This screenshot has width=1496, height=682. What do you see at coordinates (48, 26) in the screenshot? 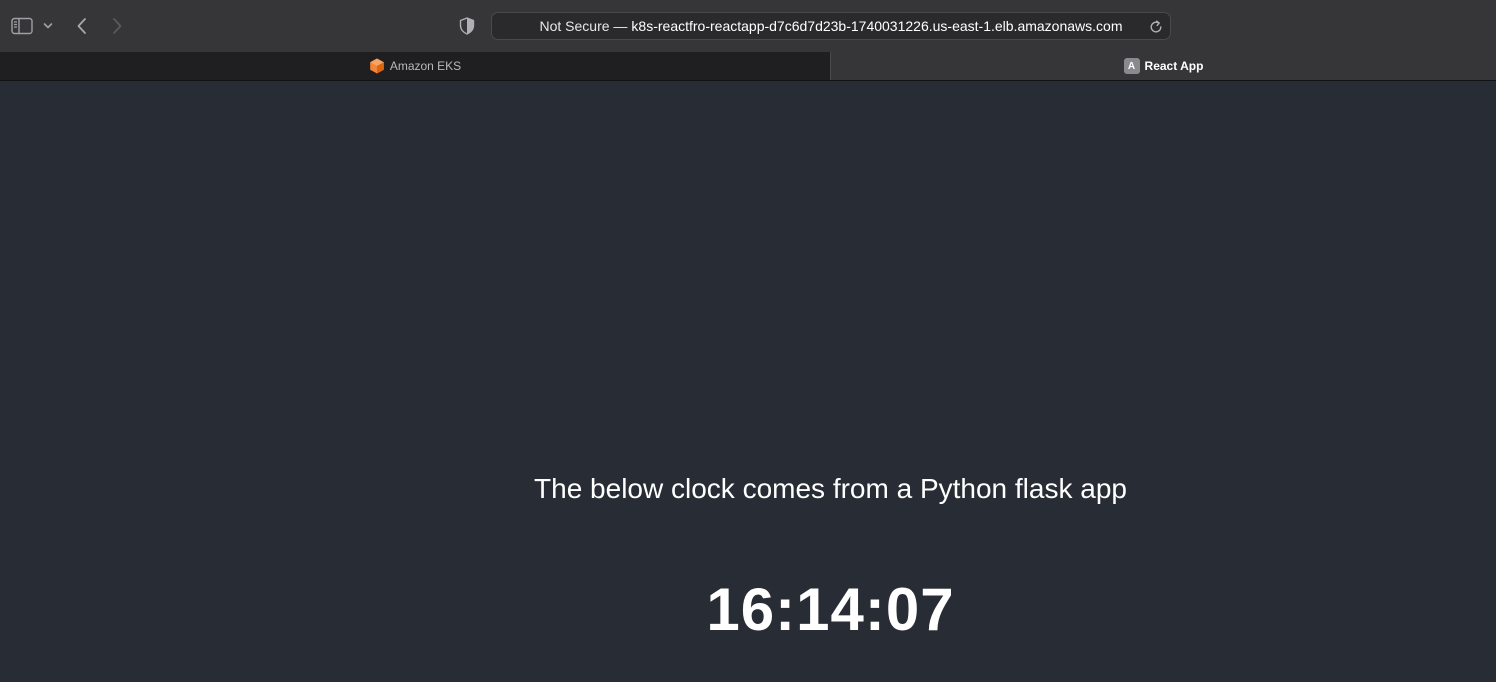
I see `chevron-down-icon` at bounding box center [48, 26].